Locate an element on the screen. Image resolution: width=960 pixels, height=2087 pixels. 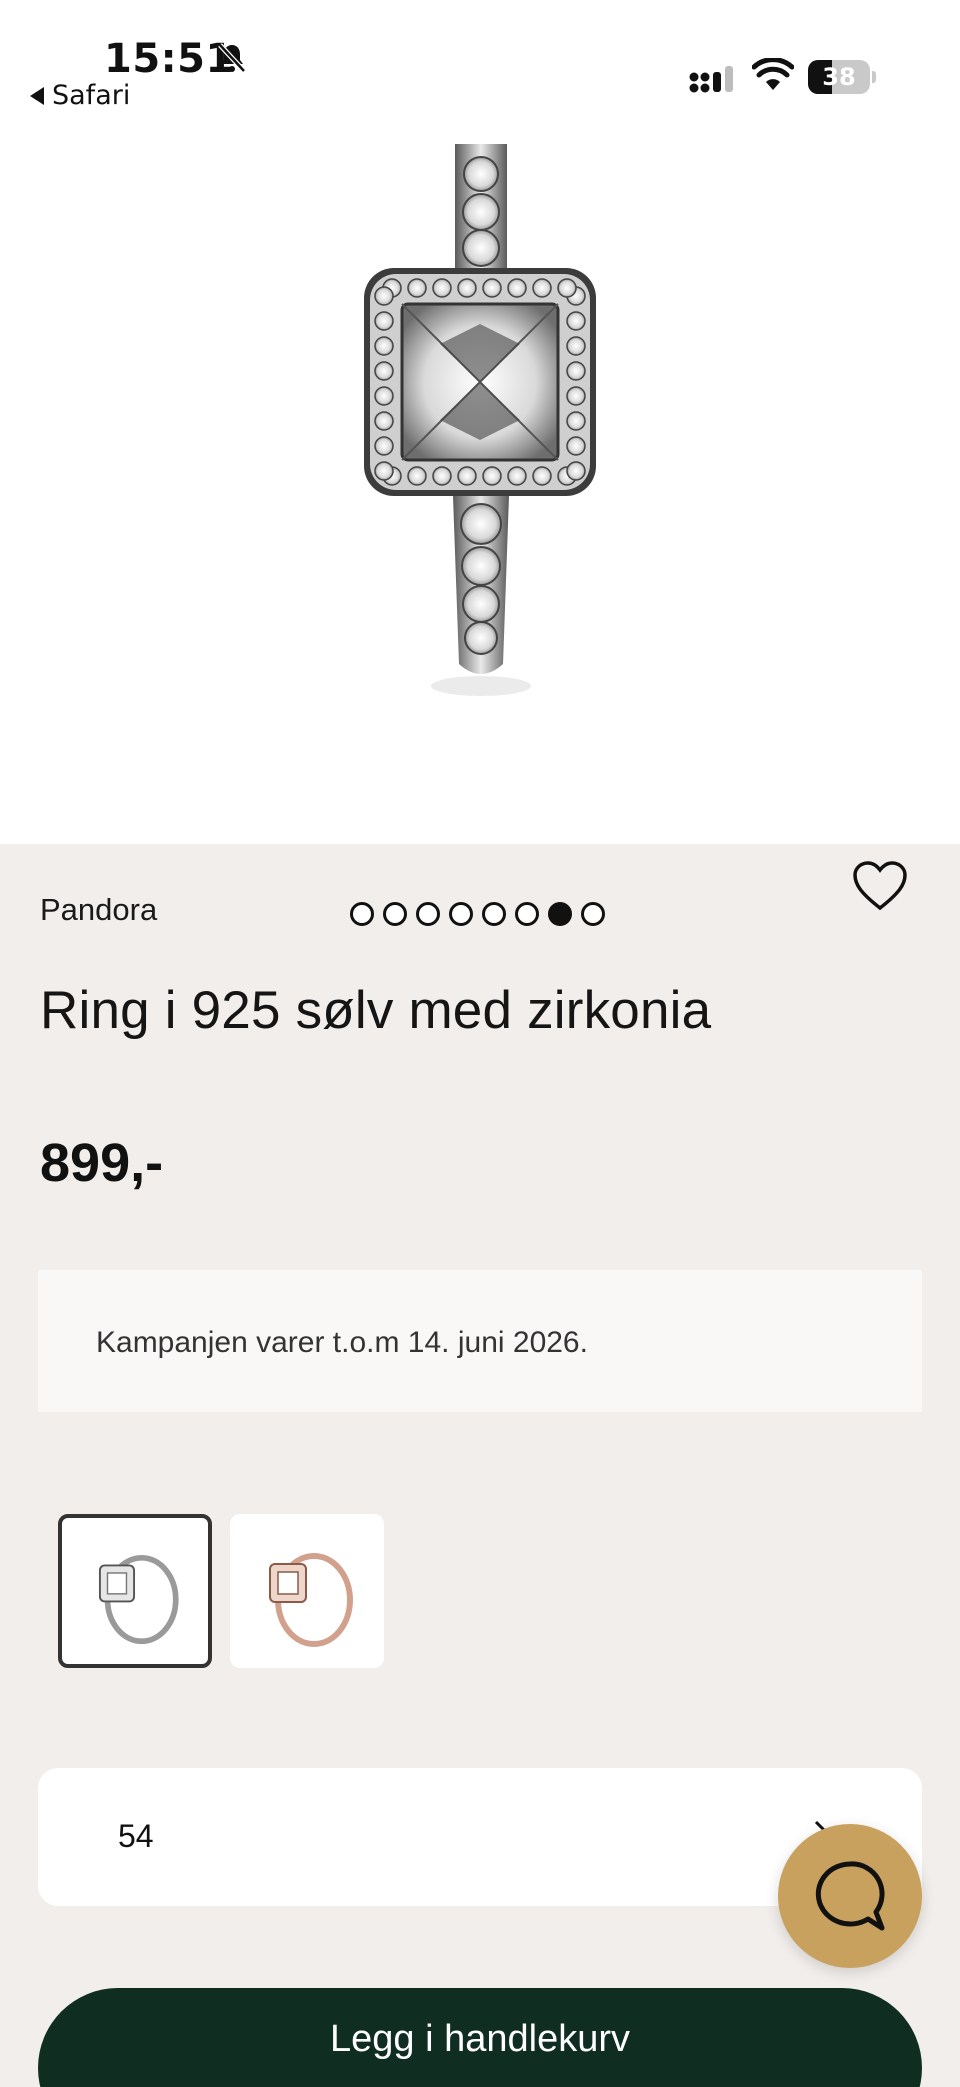
battery-icon: 38 is located at coordinates (842, 77).